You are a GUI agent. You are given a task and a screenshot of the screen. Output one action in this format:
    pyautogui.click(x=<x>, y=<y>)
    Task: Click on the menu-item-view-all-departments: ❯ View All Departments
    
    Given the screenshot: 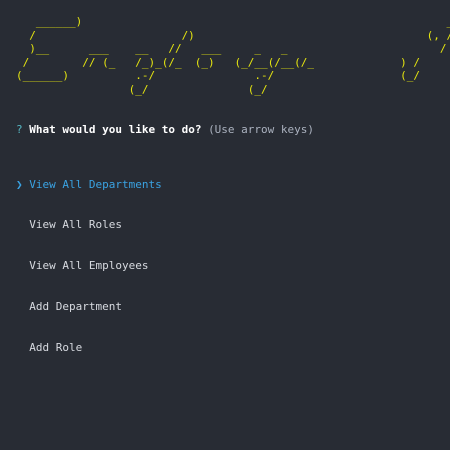 What is the action you would take?
    pyautogui.click(x=165, y=185)
    